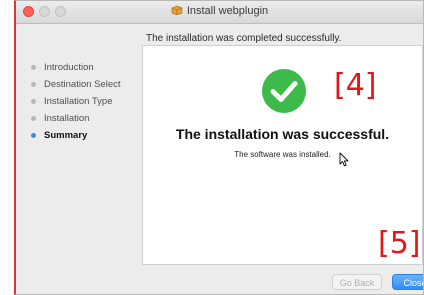 This screenshot has width=424, height=295. I want to click on window-title-area: Install webplugin, so click(219, 11).